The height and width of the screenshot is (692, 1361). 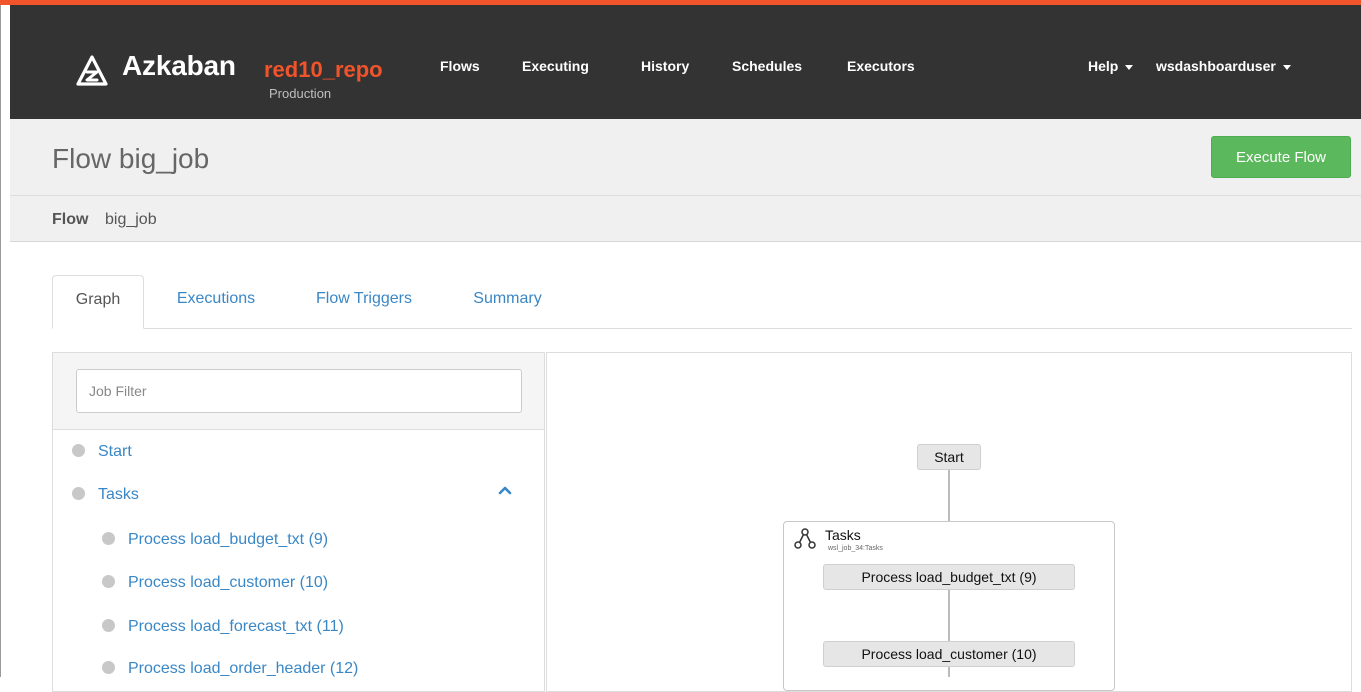 What do you see at coordinates (92, 71) in the screenshot?
I see `azkaban-logo-icon` at bounding box center [92, 71].